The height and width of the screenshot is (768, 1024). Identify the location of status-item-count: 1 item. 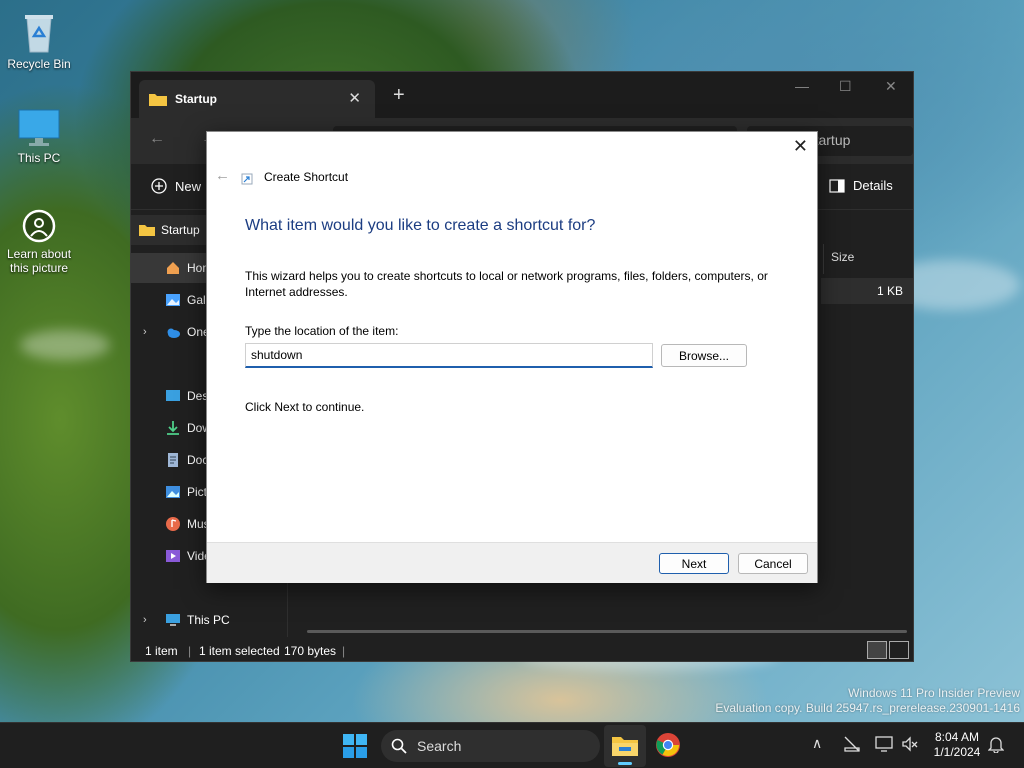
(161, 651).